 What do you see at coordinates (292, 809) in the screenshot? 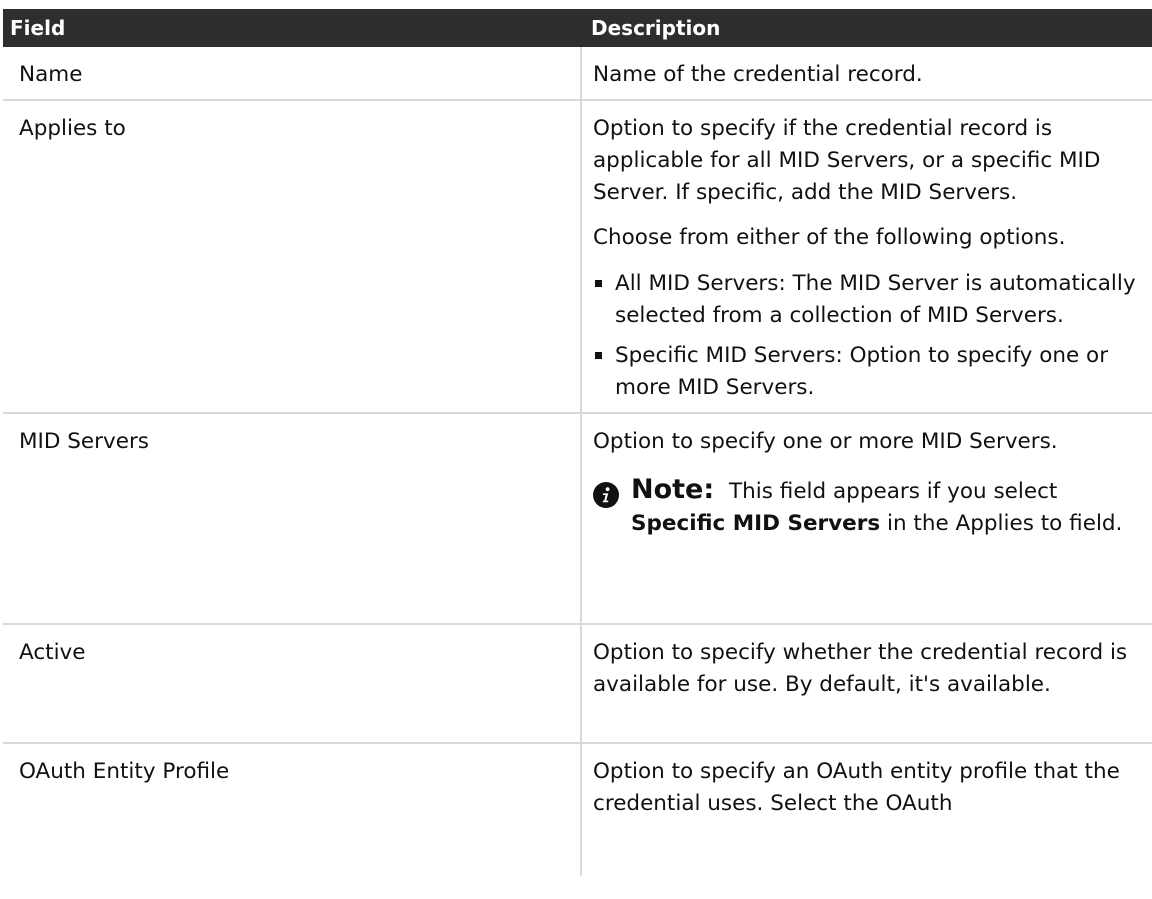
I see `field-cell: OAuth Entity Profile` at bounding box center [292, 809].